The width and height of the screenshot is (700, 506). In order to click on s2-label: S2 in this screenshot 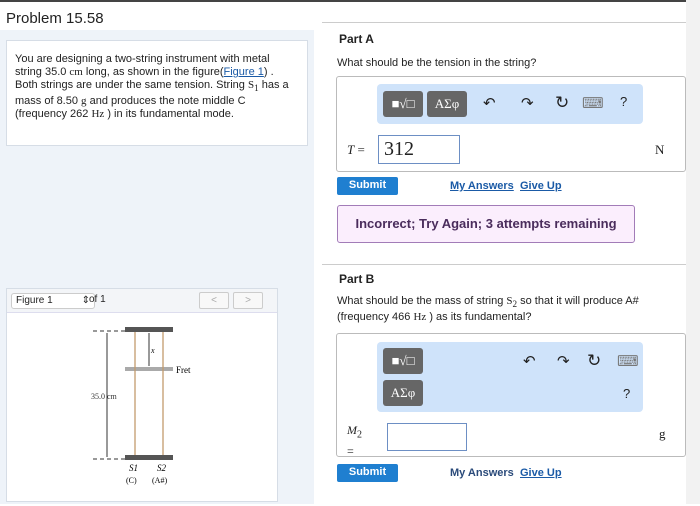, I will do `click(162, 468)`.